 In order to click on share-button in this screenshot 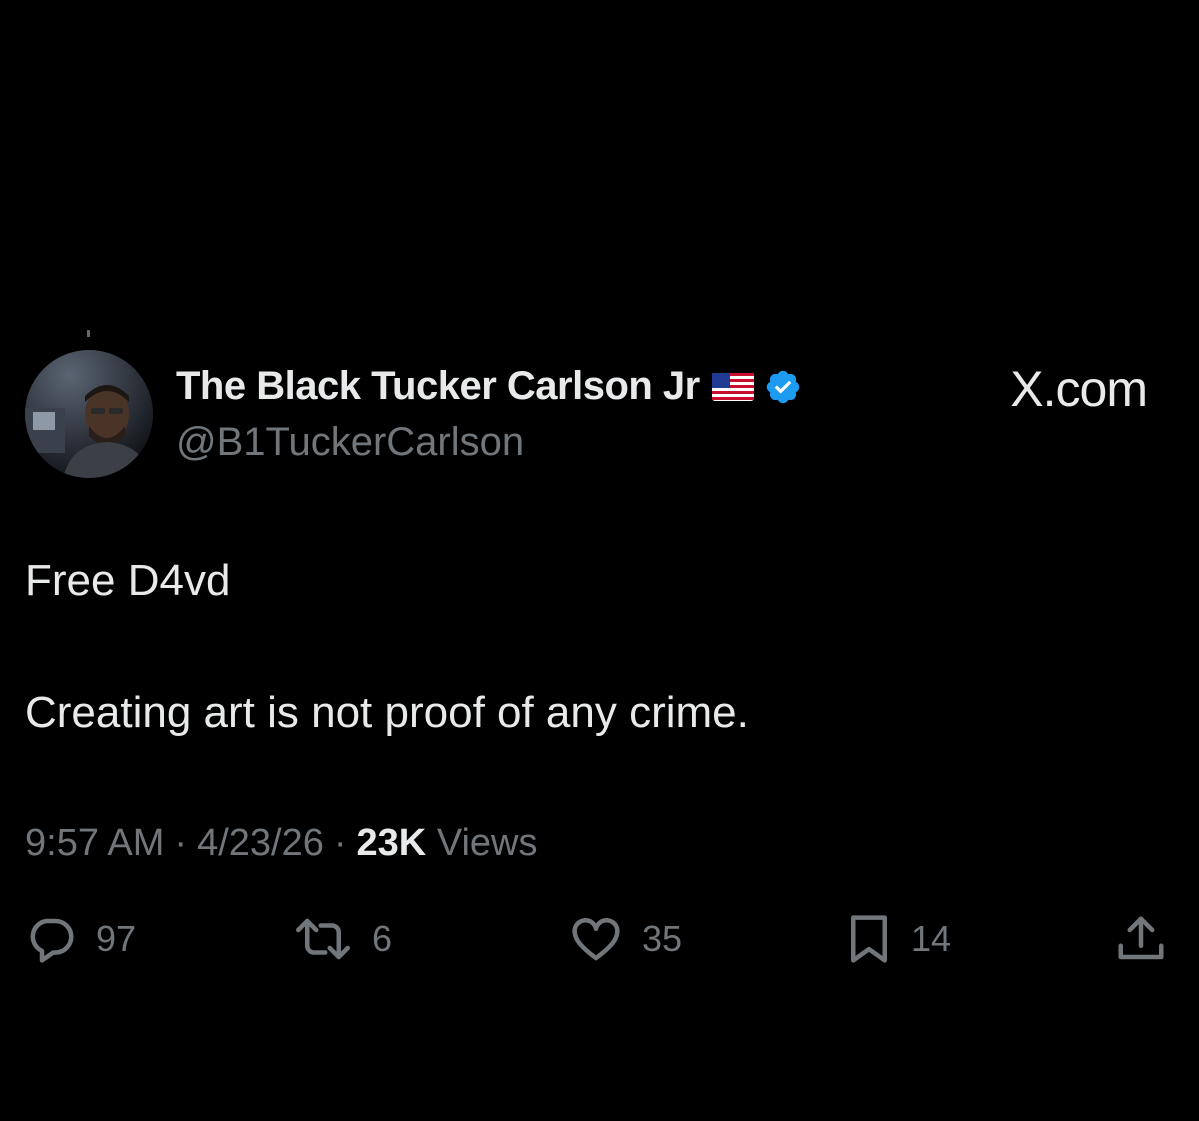, I will do `click(1141, 939)`.